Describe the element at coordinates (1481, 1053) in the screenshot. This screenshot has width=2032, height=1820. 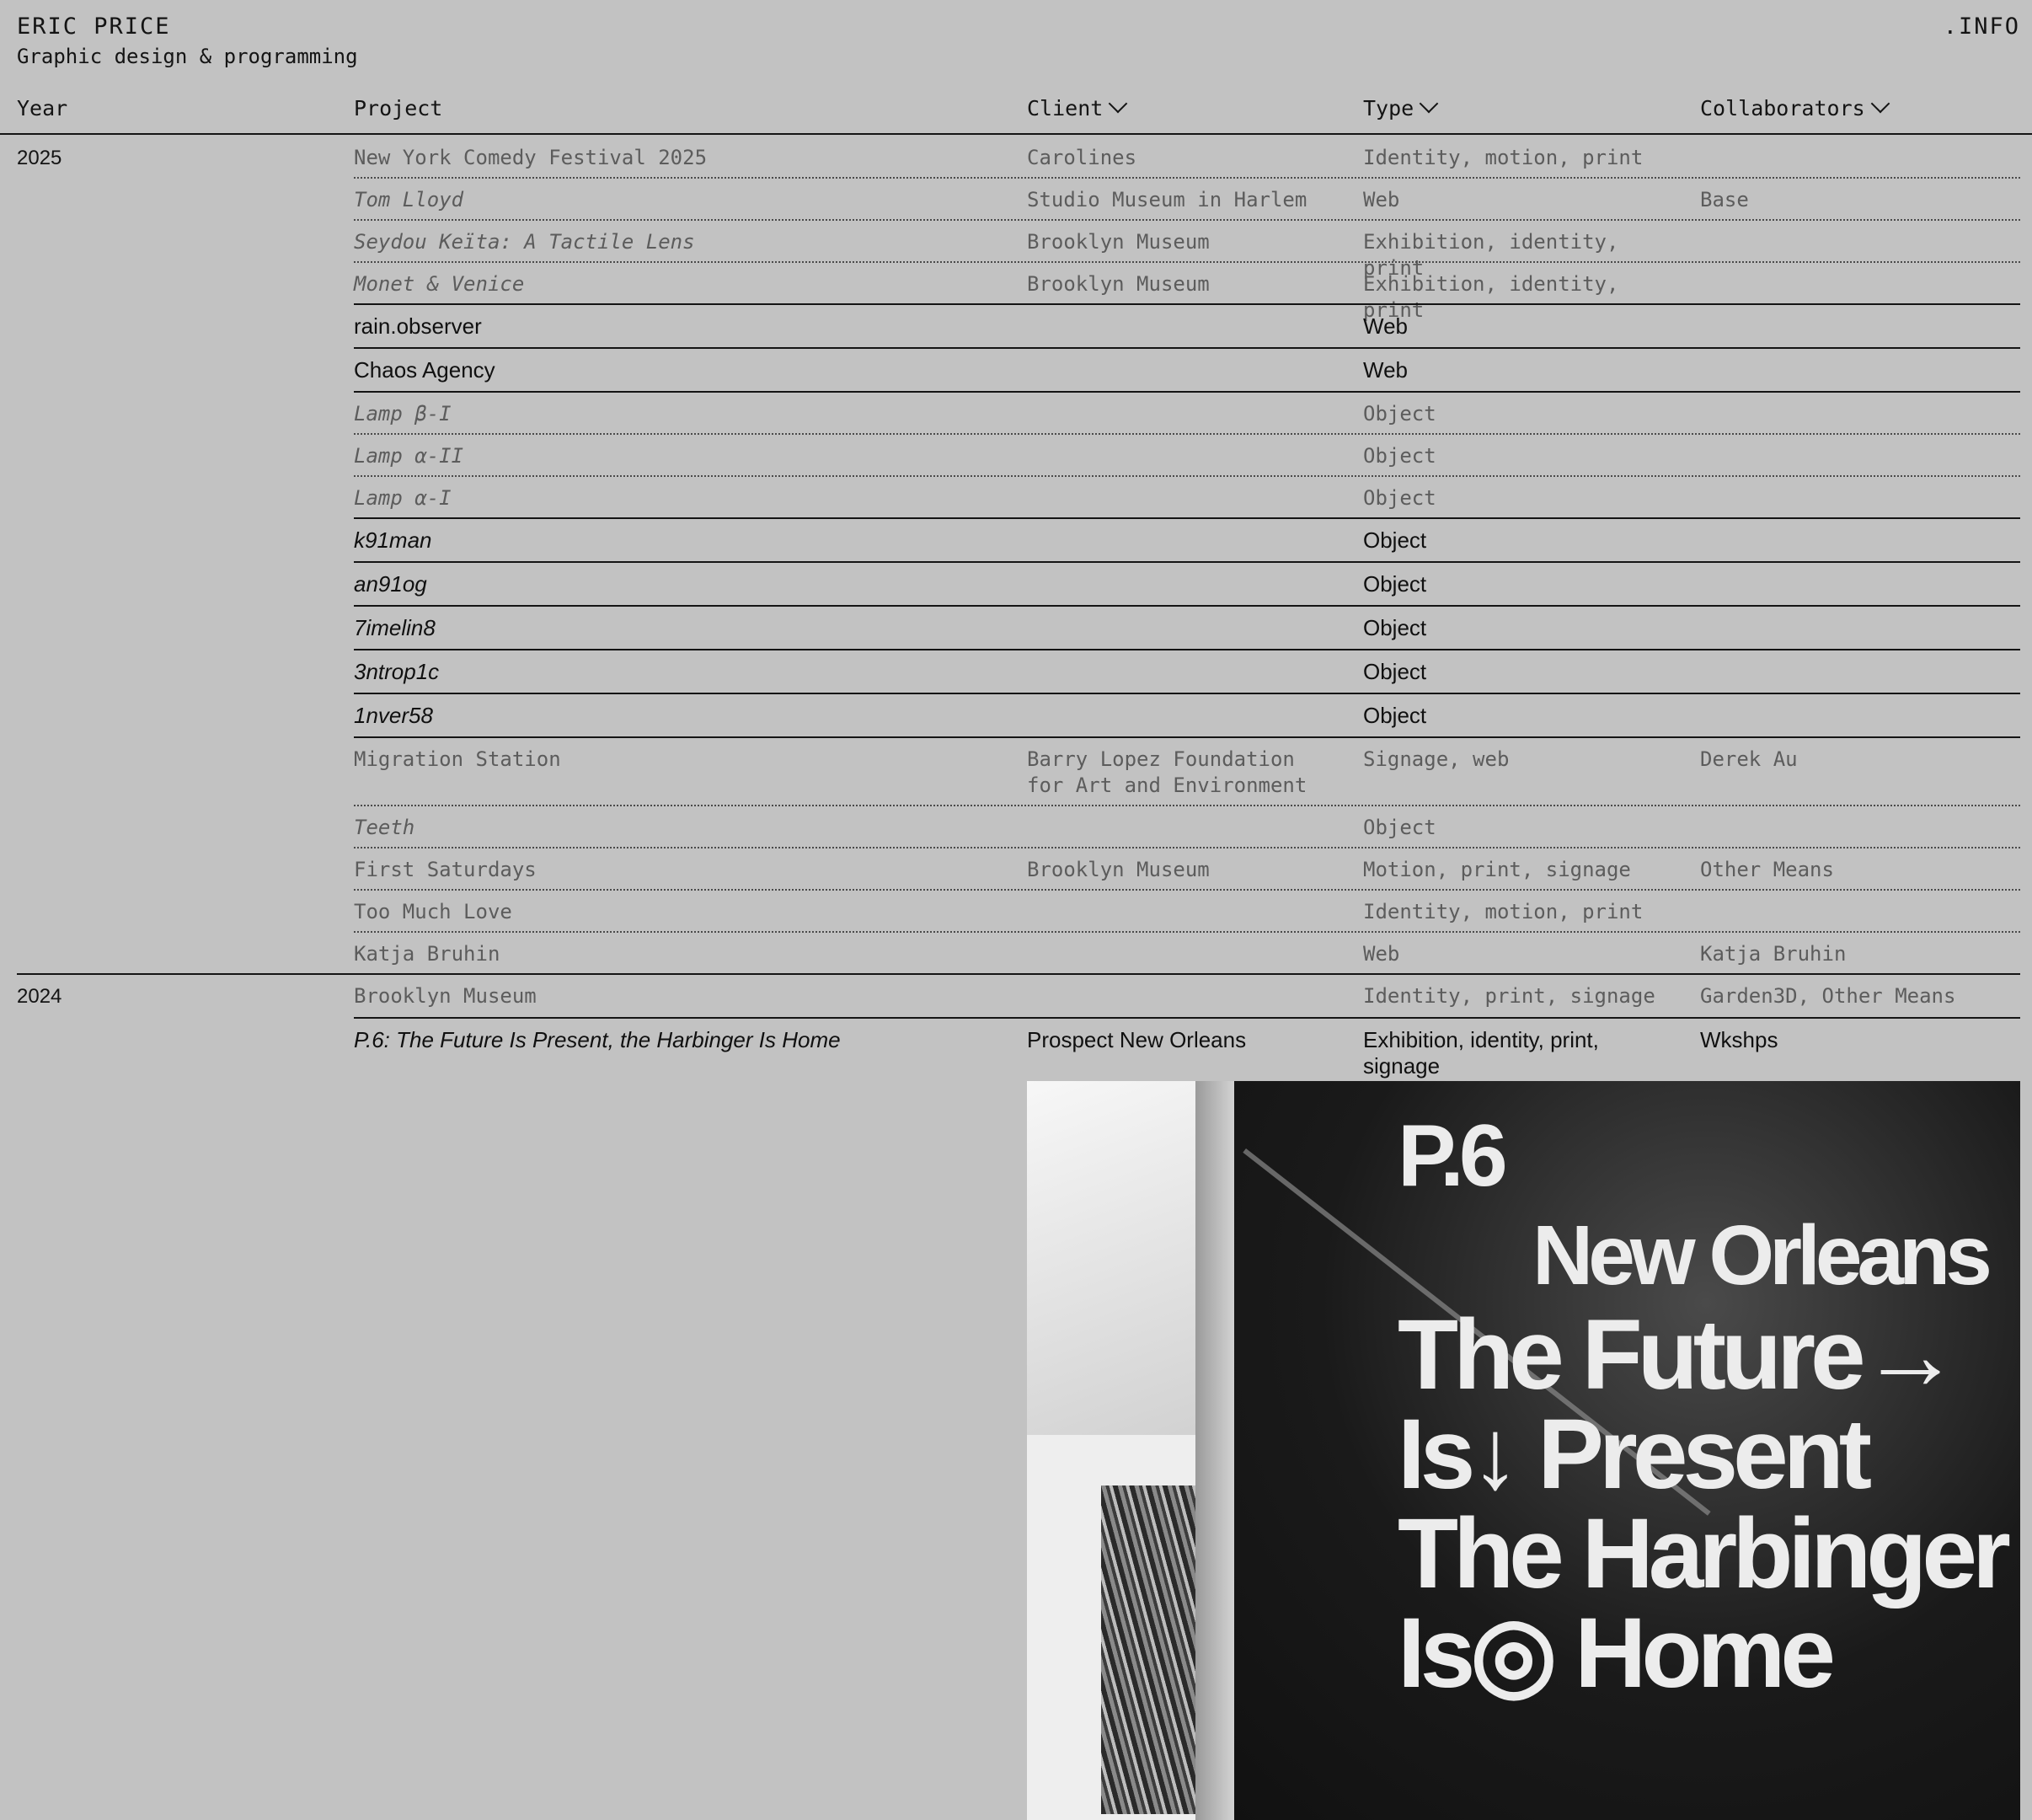
I see `cell-type: Exhibition, identity, print, signage` at that location.